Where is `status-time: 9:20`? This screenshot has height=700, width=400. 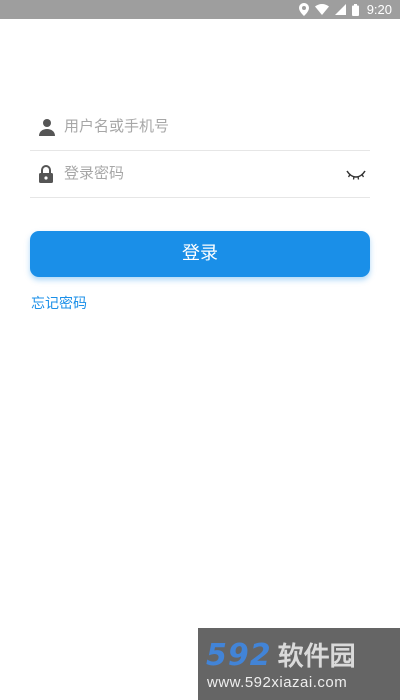 status-time: 9:20 is located at coordinates (379, 9).